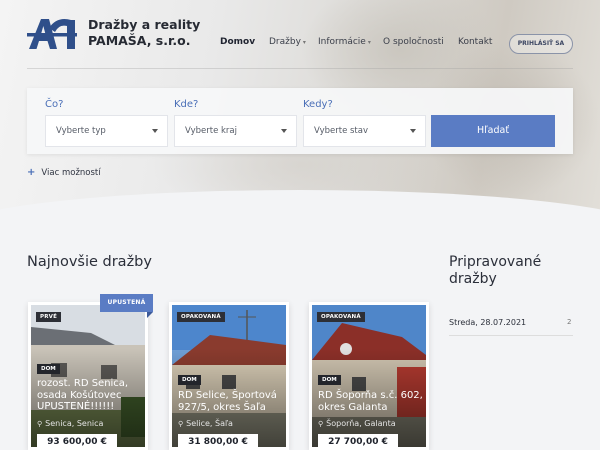 This screenshot has height=450, width=600. I want to click on nav-item-informacie: Informácie ▾, so click(344, 42).